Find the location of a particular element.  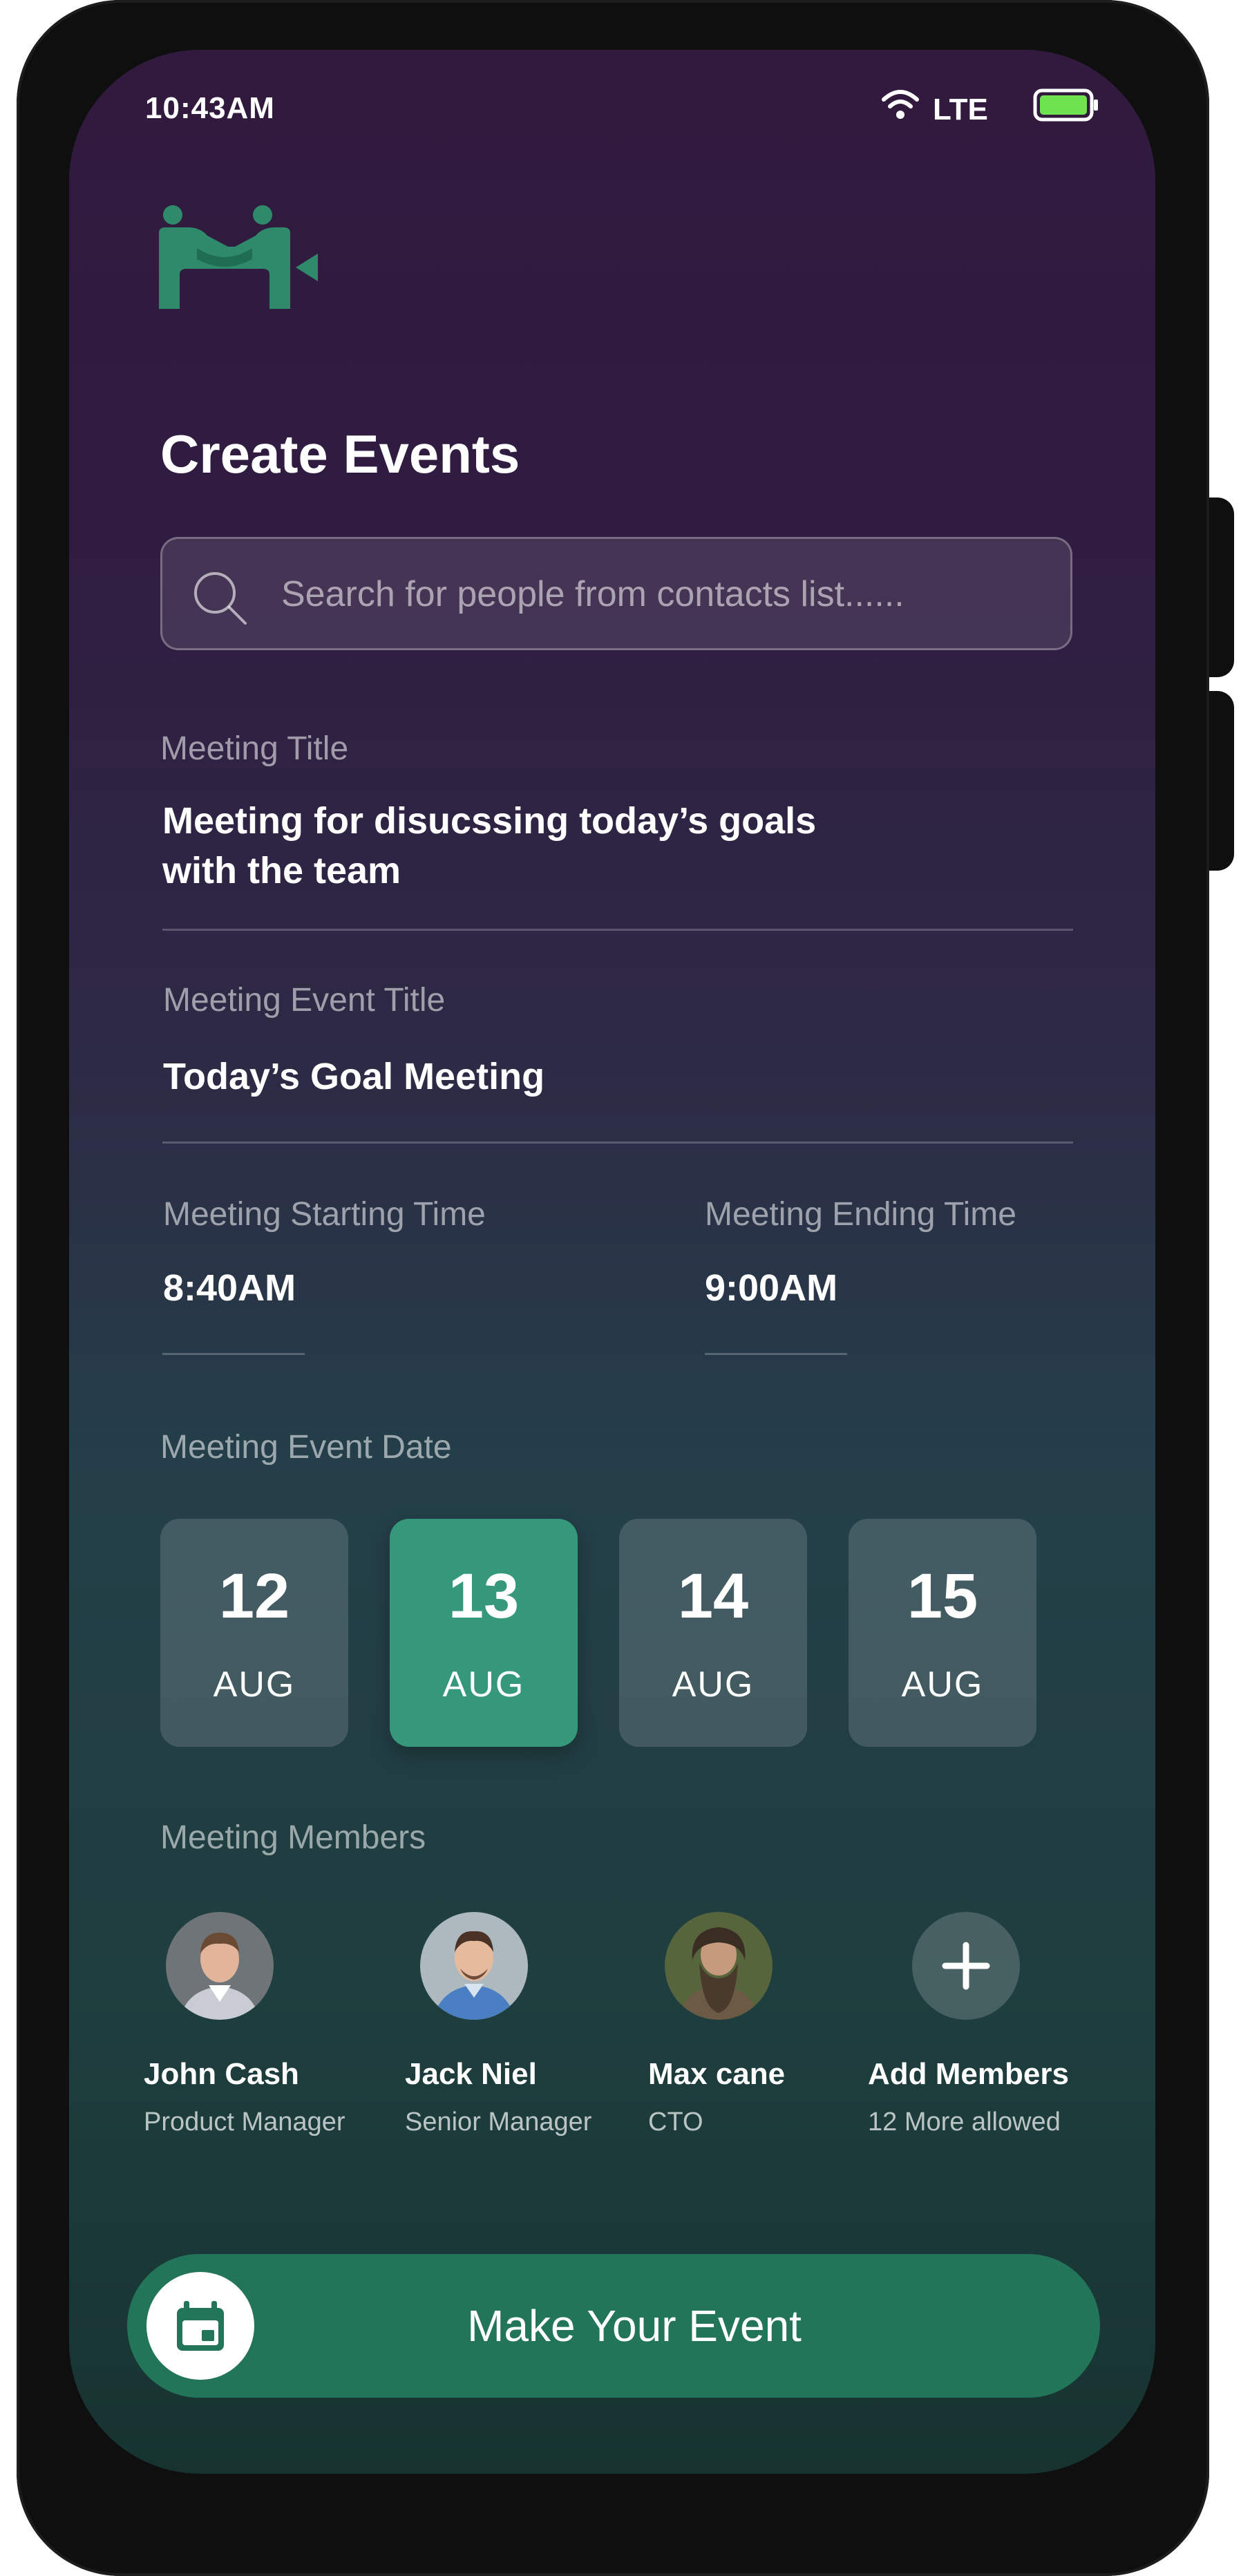

members-label: Meeting Members is located at coordinates (293, 1837).